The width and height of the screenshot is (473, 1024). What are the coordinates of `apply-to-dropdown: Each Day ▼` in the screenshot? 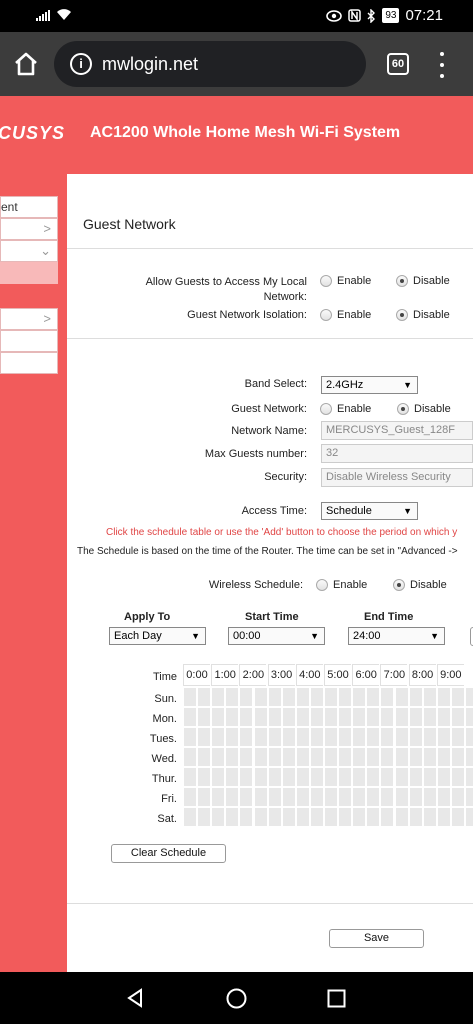 It's located at (157, 636).